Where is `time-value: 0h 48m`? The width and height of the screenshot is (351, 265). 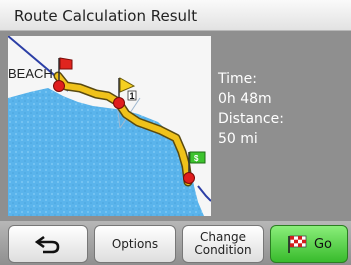
time-value: 0h 48m is located at coordinates (245, 99).